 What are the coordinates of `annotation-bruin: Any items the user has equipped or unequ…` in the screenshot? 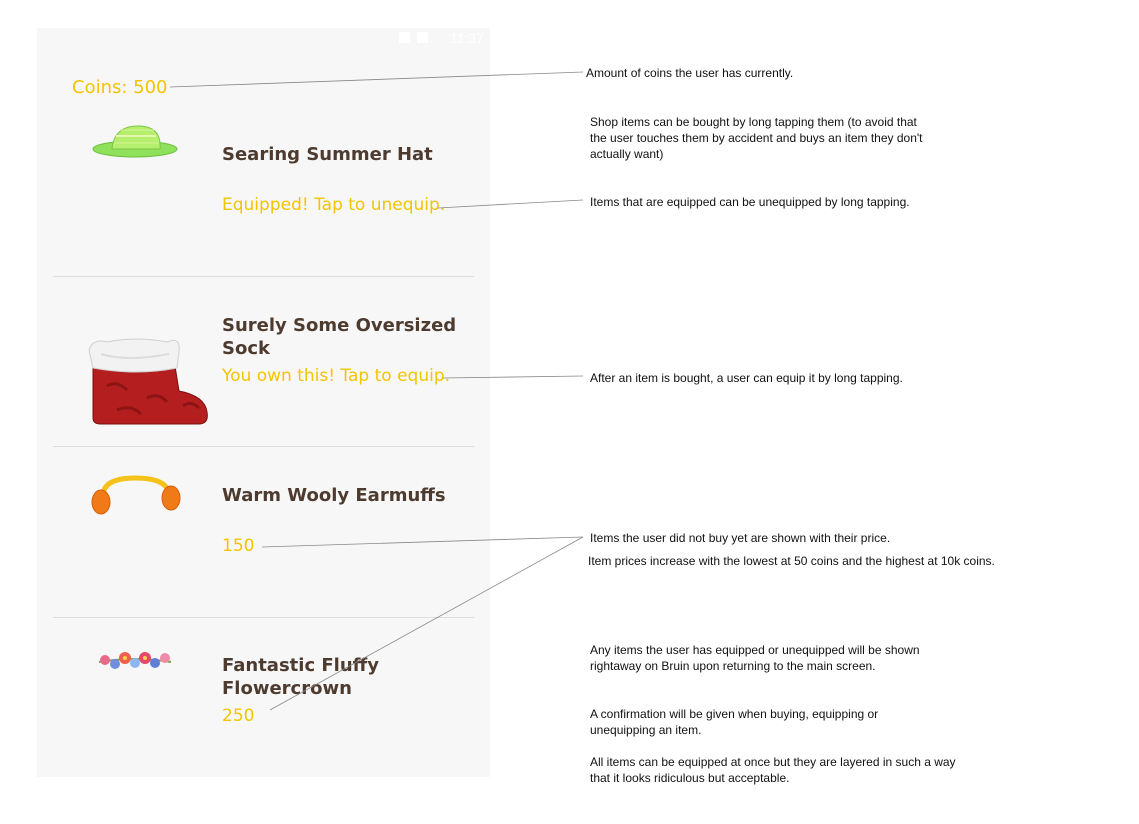 It's located at (755, 658).